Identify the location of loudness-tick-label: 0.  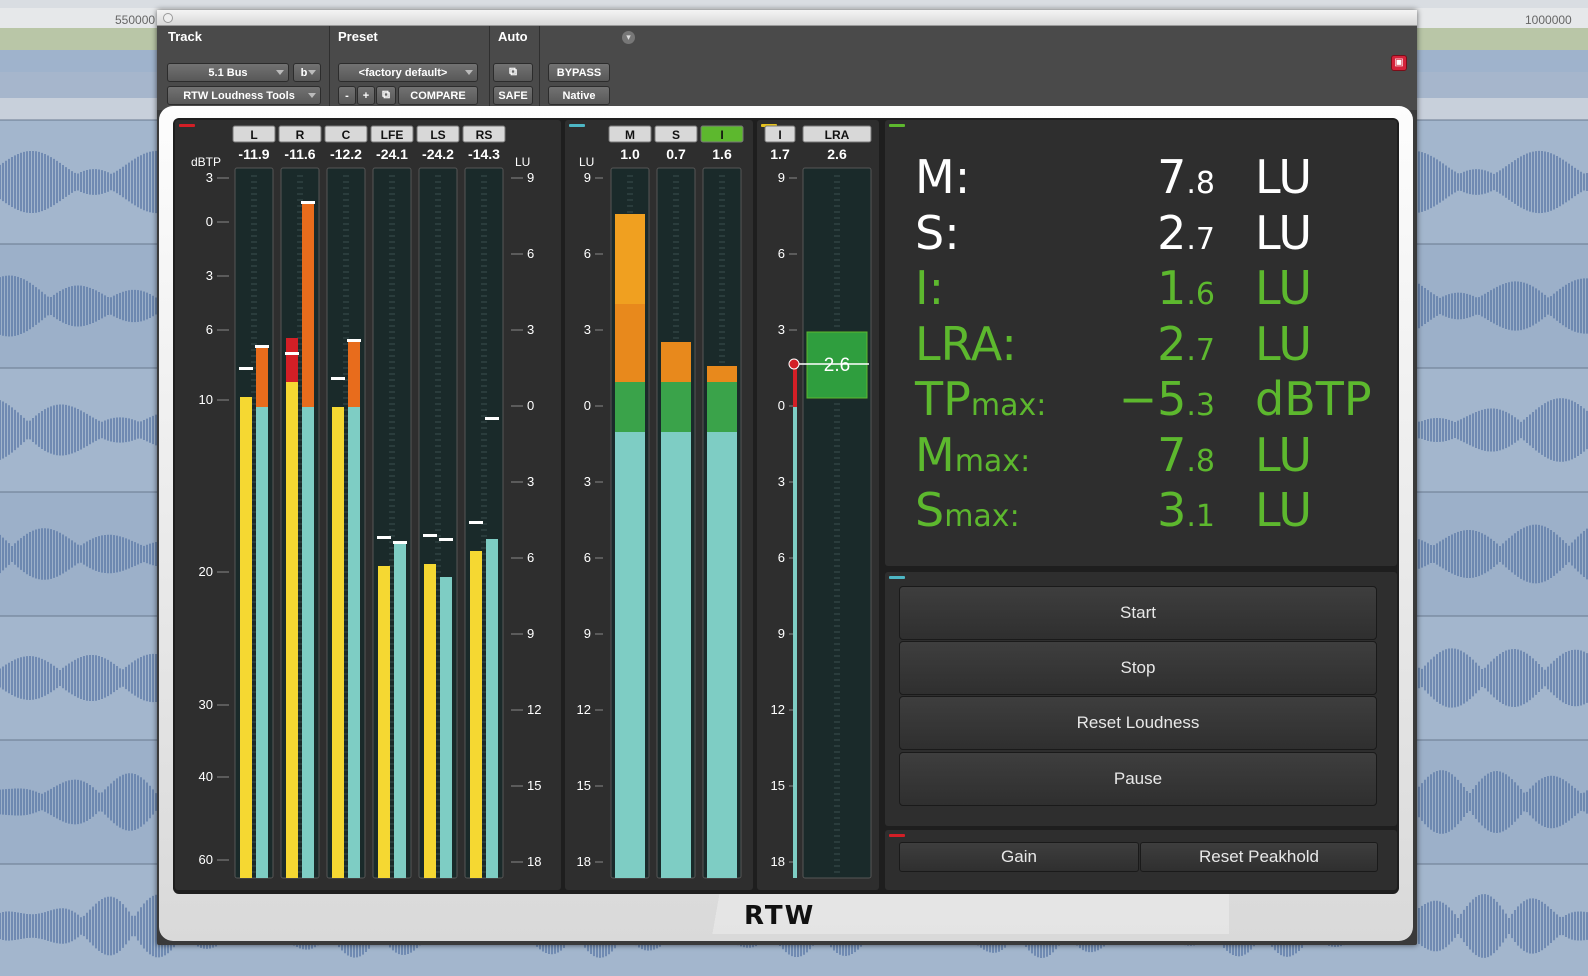
(587, 405).